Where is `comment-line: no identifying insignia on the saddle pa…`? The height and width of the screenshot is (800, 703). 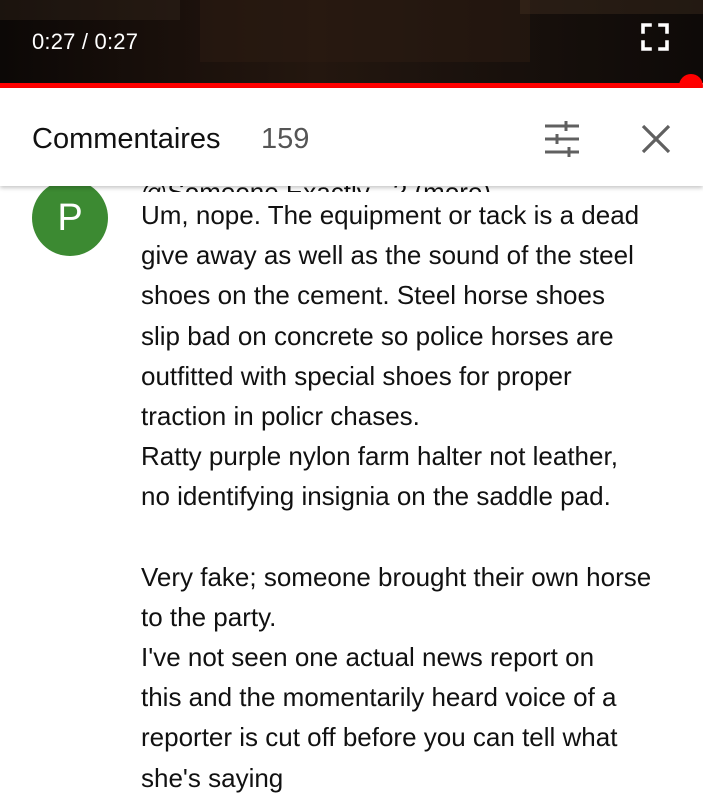 comment-line: no identifying insignia on the saddle pa… is located at coordinates (376, 496).